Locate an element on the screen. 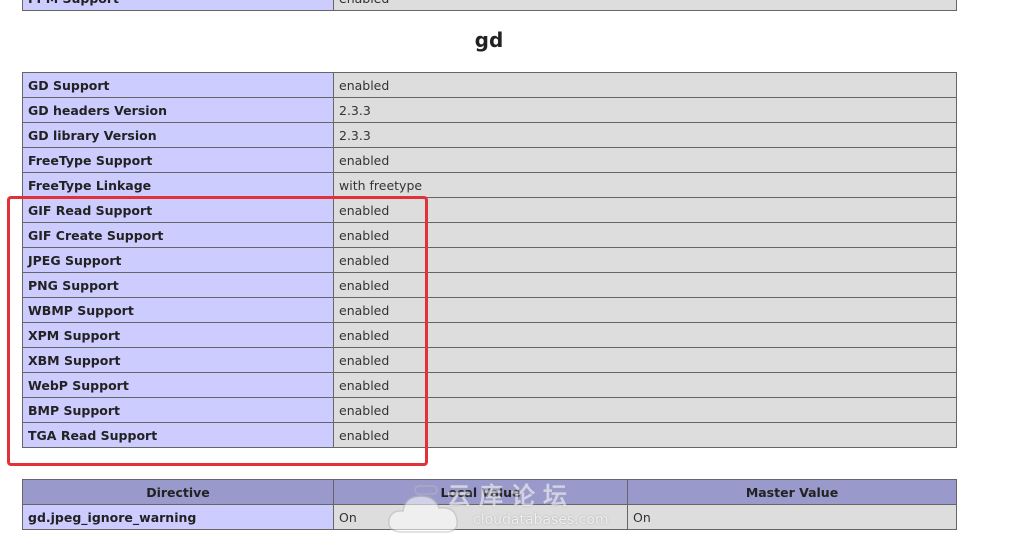  directive-name: gd.jpeg_ignore_warning is located at coordinates (178, 517).